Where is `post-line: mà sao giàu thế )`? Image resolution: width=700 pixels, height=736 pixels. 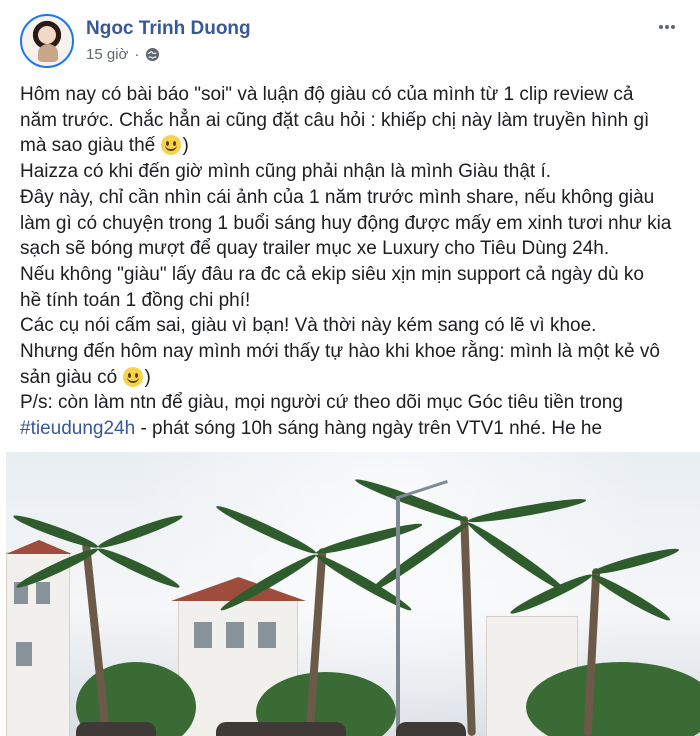 post-line: mà sao giàu thế ) is located at coordinates (352, 146).